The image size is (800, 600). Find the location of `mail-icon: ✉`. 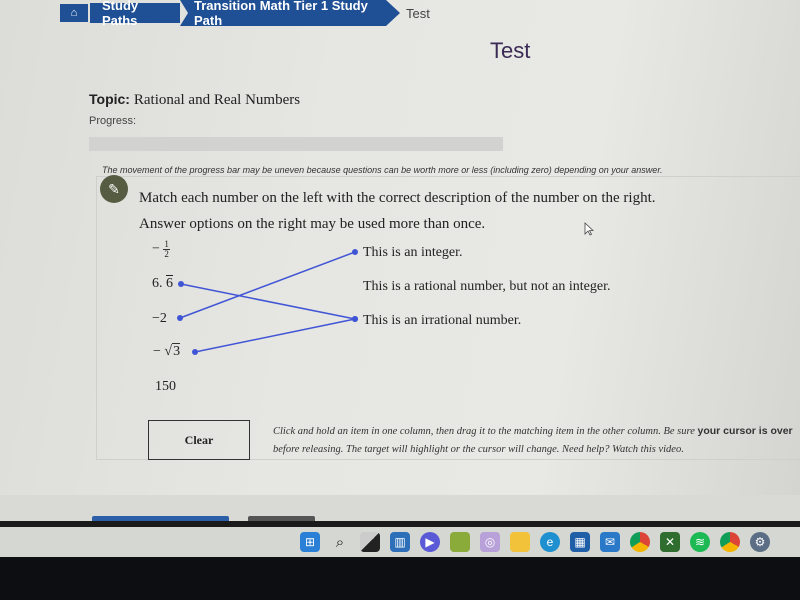

mail-icon: ✉ is located at coordinates (610, 542).